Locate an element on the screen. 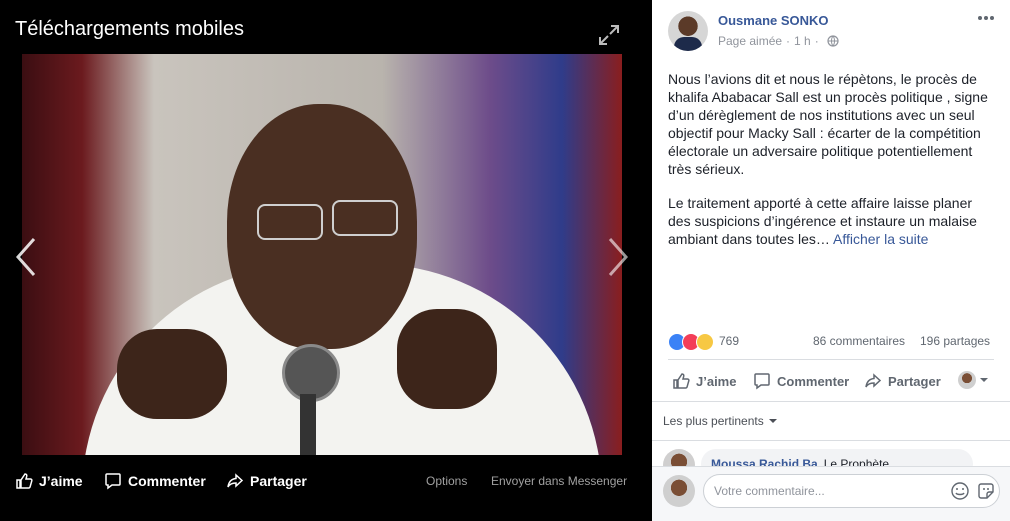  post-as-selector is located at coordinates (976, 380).